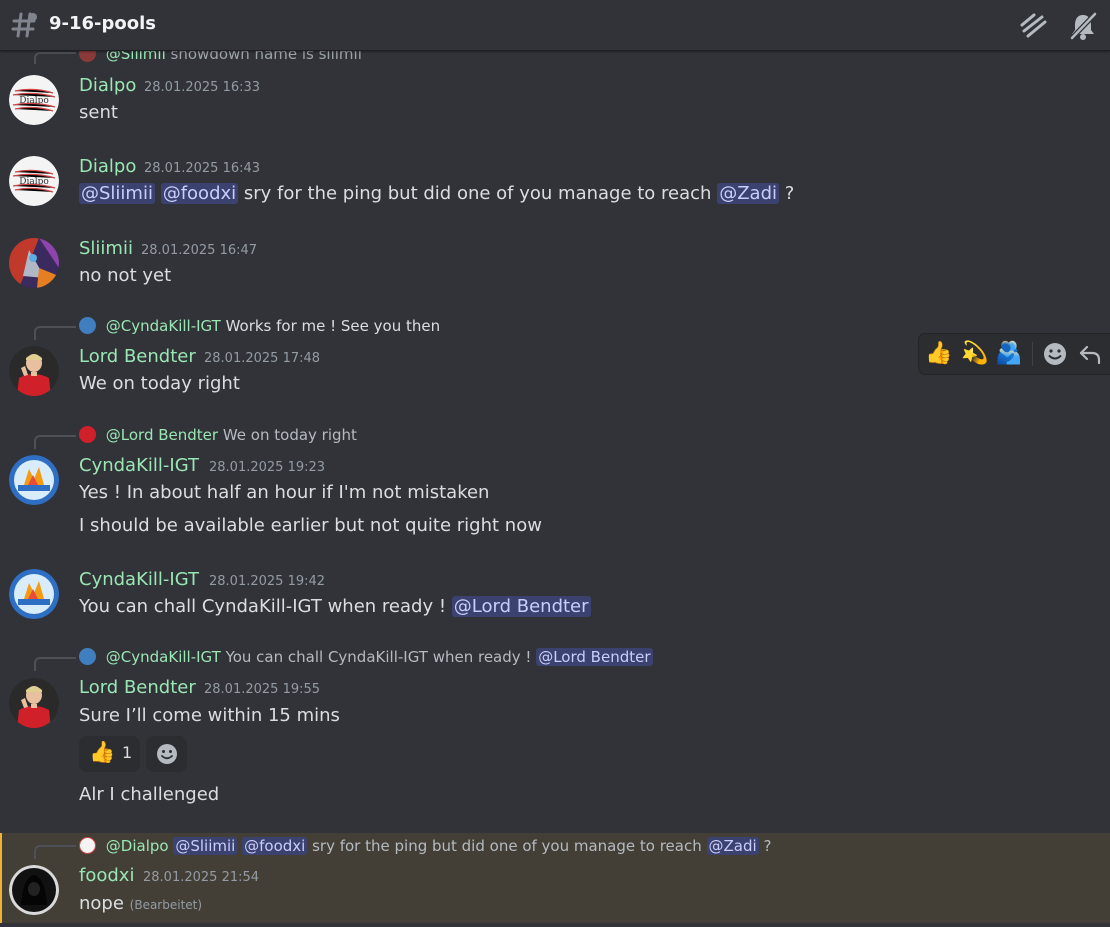  I want to click on timestamp: 28.01.2025 17:48, so click(262, 358).